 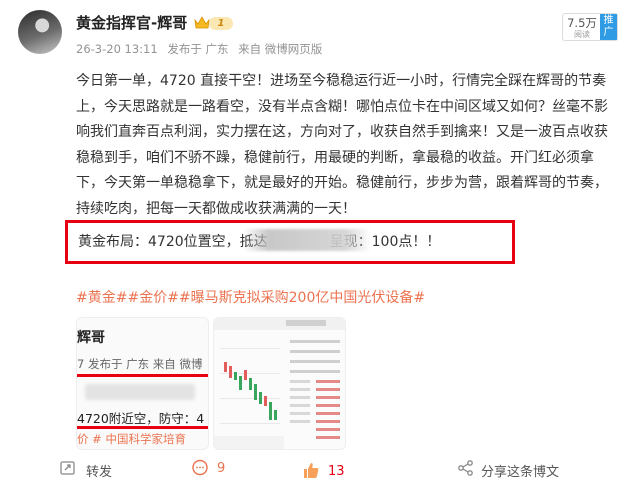 What do you see at coordinates (200, 468) in the screenshot?
I see `comment-icon` at bounding box center [200, 468].